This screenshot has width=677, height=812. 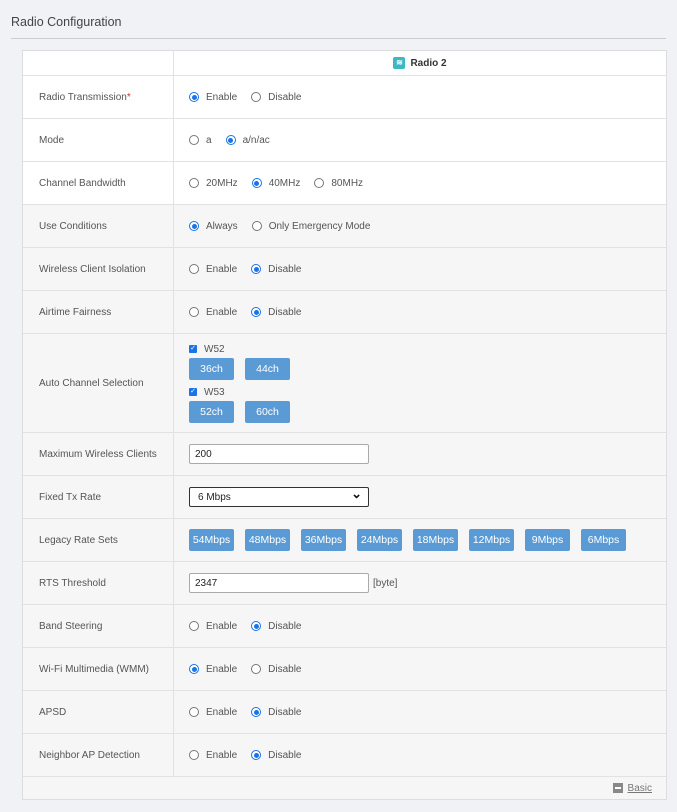 I want to click on row-value: 20MHz 40MHz 80MHz, so click(x=420, y=183).